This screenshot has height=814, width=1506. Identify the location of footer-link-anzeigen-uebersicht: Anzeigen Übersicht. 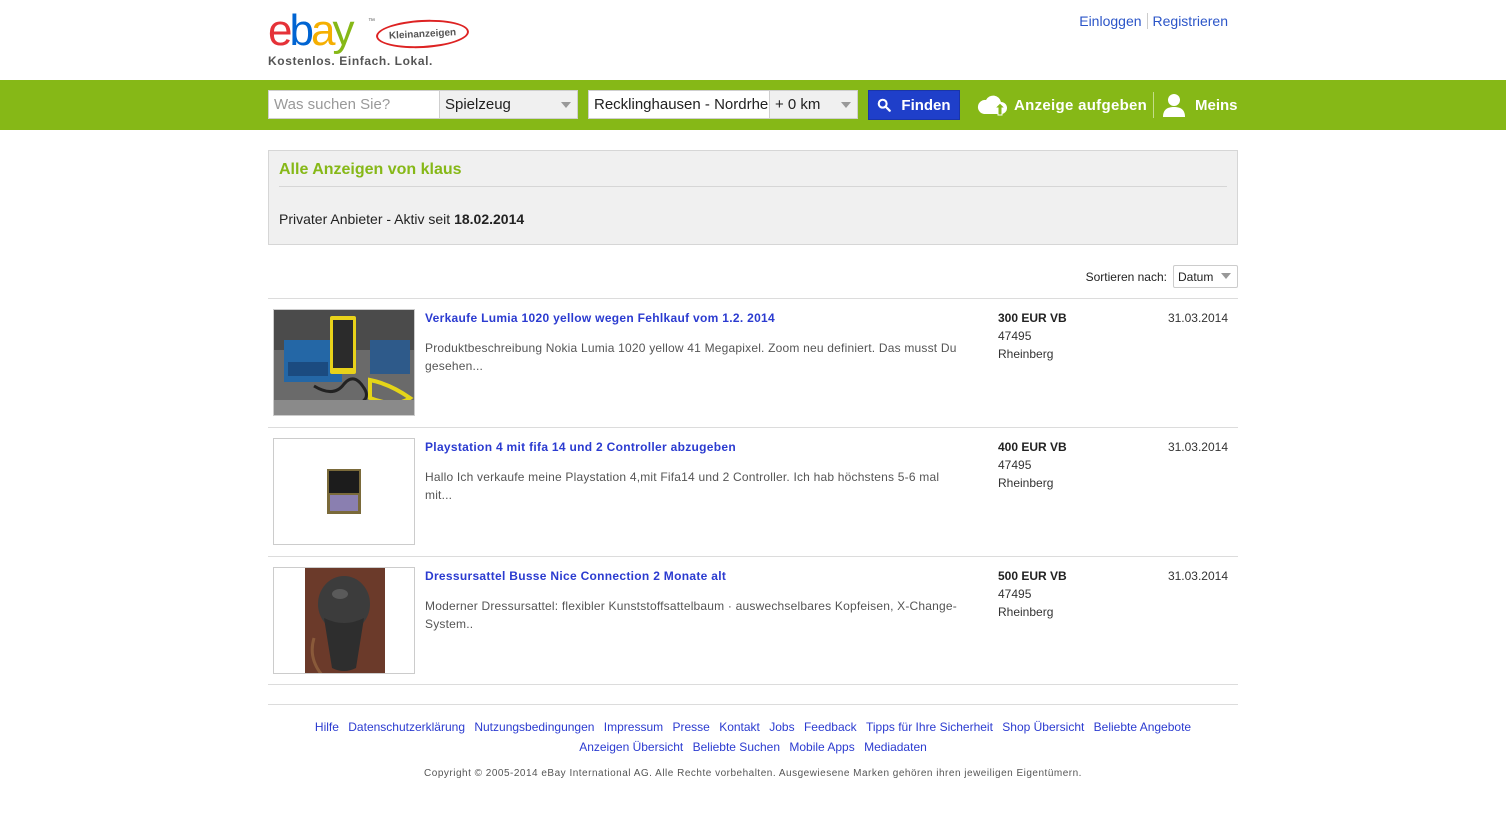
(631, 747).